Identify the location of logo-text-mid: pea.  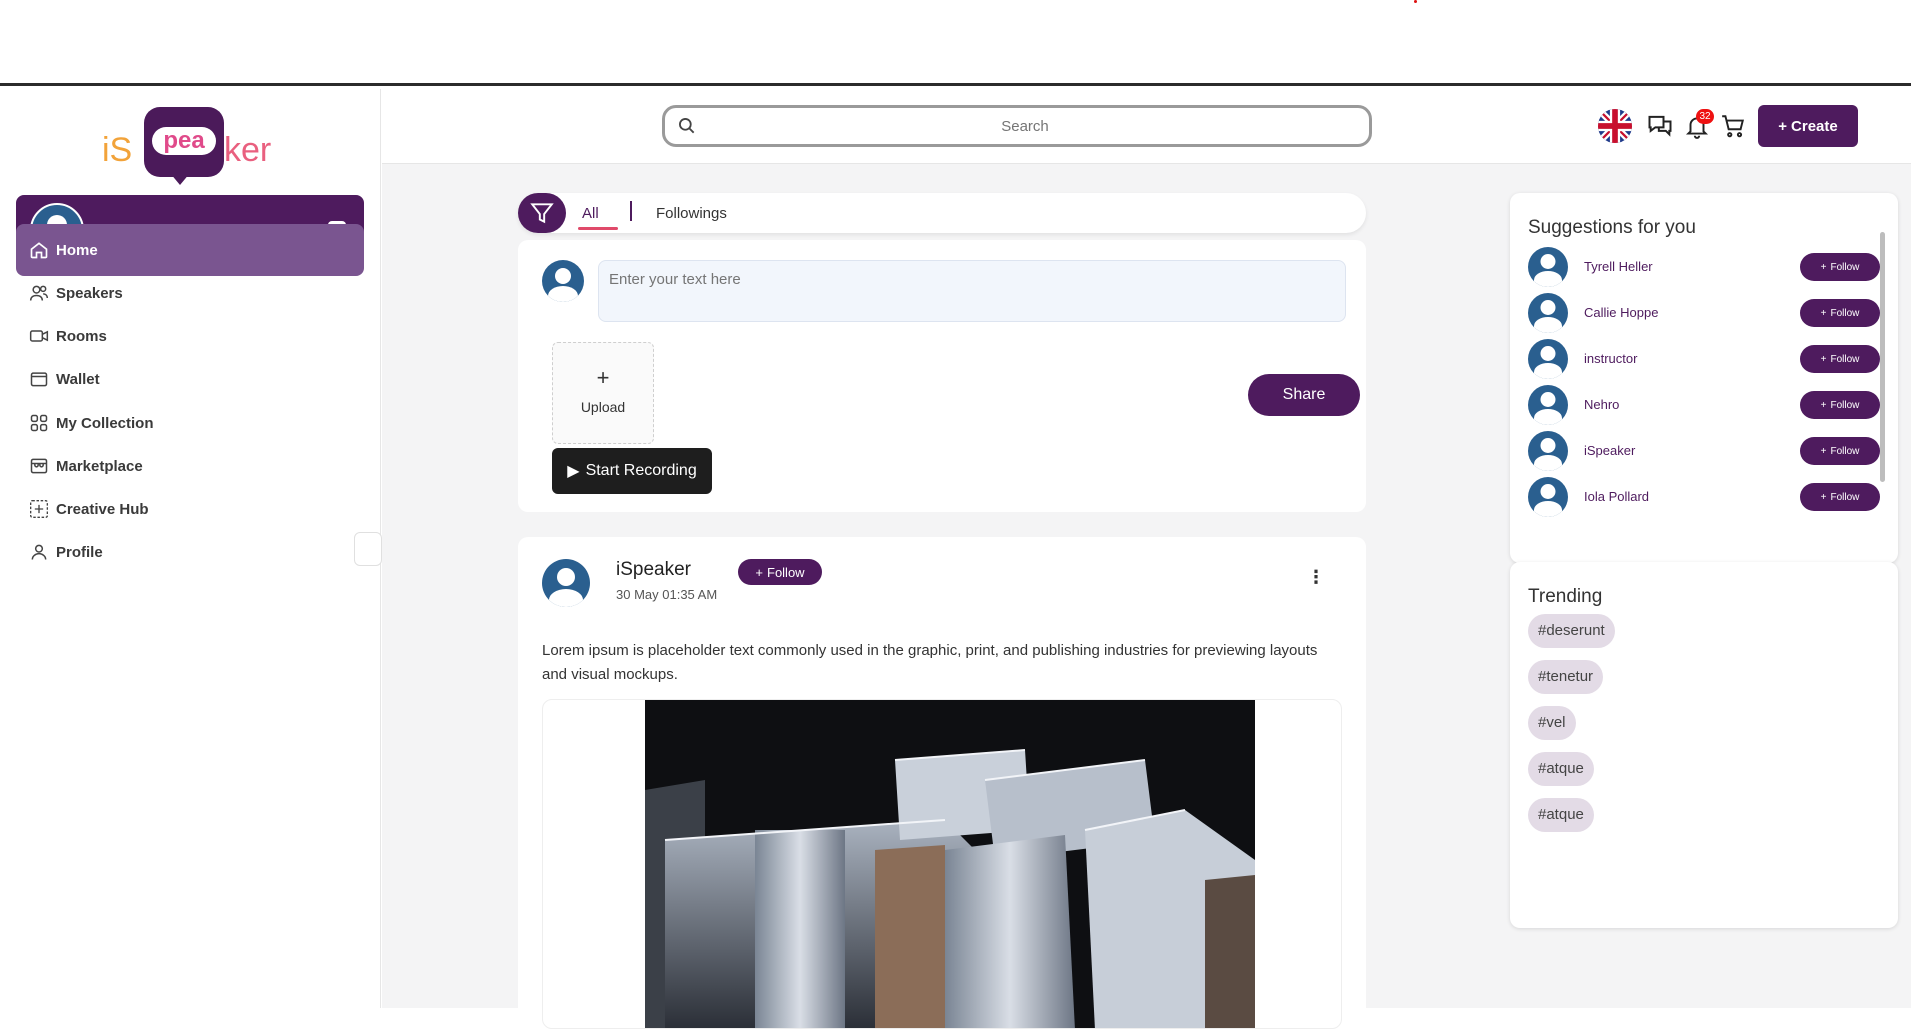
(184, 141).